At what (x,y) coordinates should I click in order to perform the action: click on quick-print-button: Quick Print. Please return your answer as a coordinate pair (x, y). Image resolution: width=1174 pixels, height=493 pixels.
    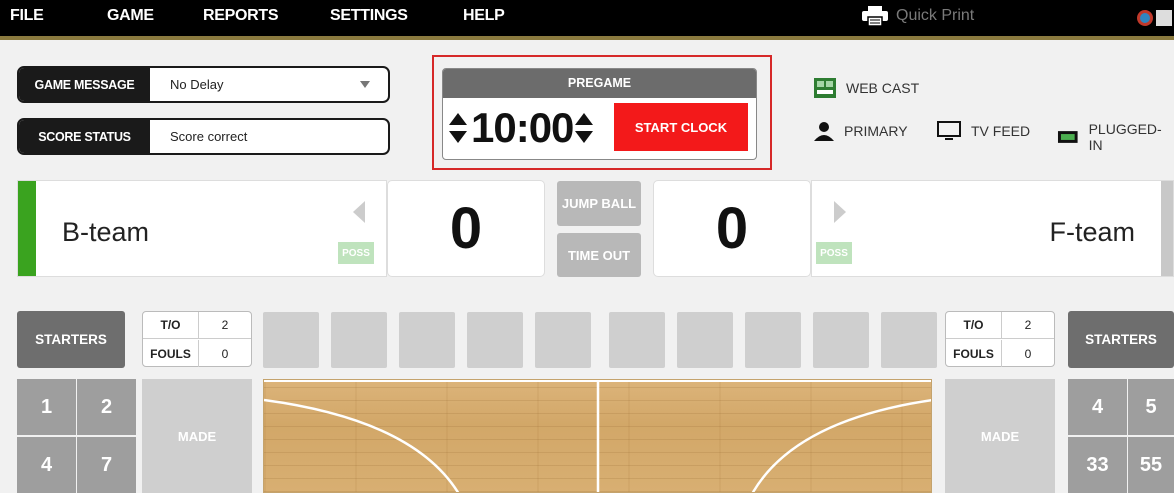
    Looking at the image, I should click on (918, 16).